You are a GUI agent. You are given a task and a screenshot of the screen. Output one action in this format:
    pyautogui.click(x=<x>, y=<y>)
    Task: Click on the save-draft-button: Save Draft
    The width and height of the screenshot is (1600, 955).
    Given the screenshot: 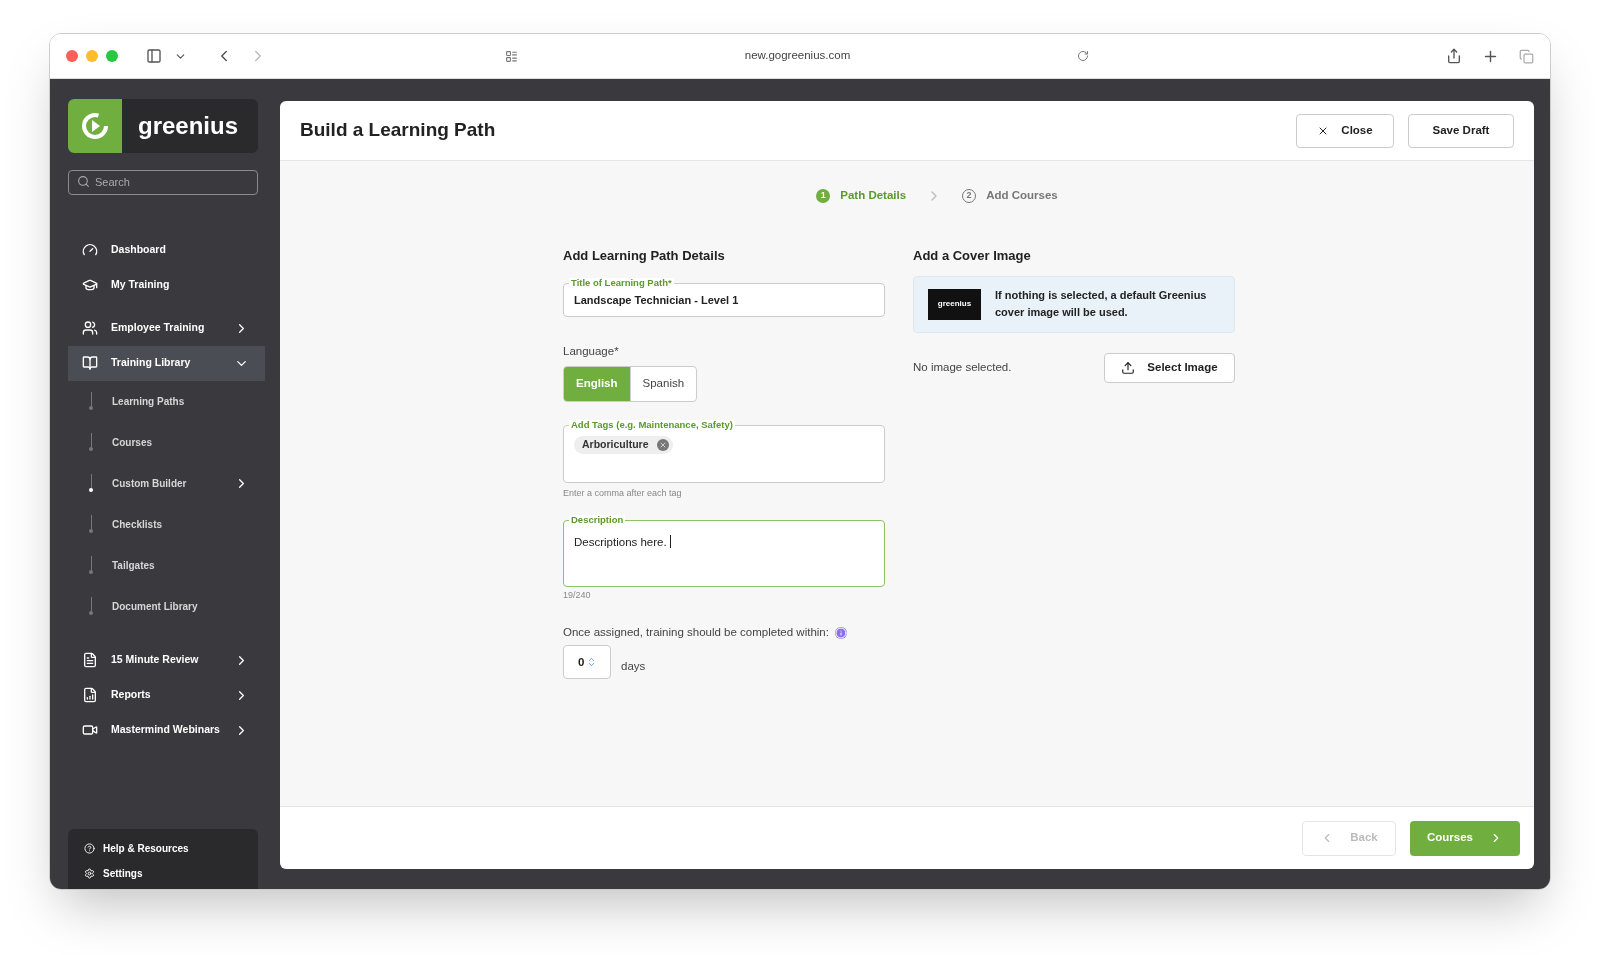 What is the action you would take?
    pyautogui.click(x=1461, y=130)
    